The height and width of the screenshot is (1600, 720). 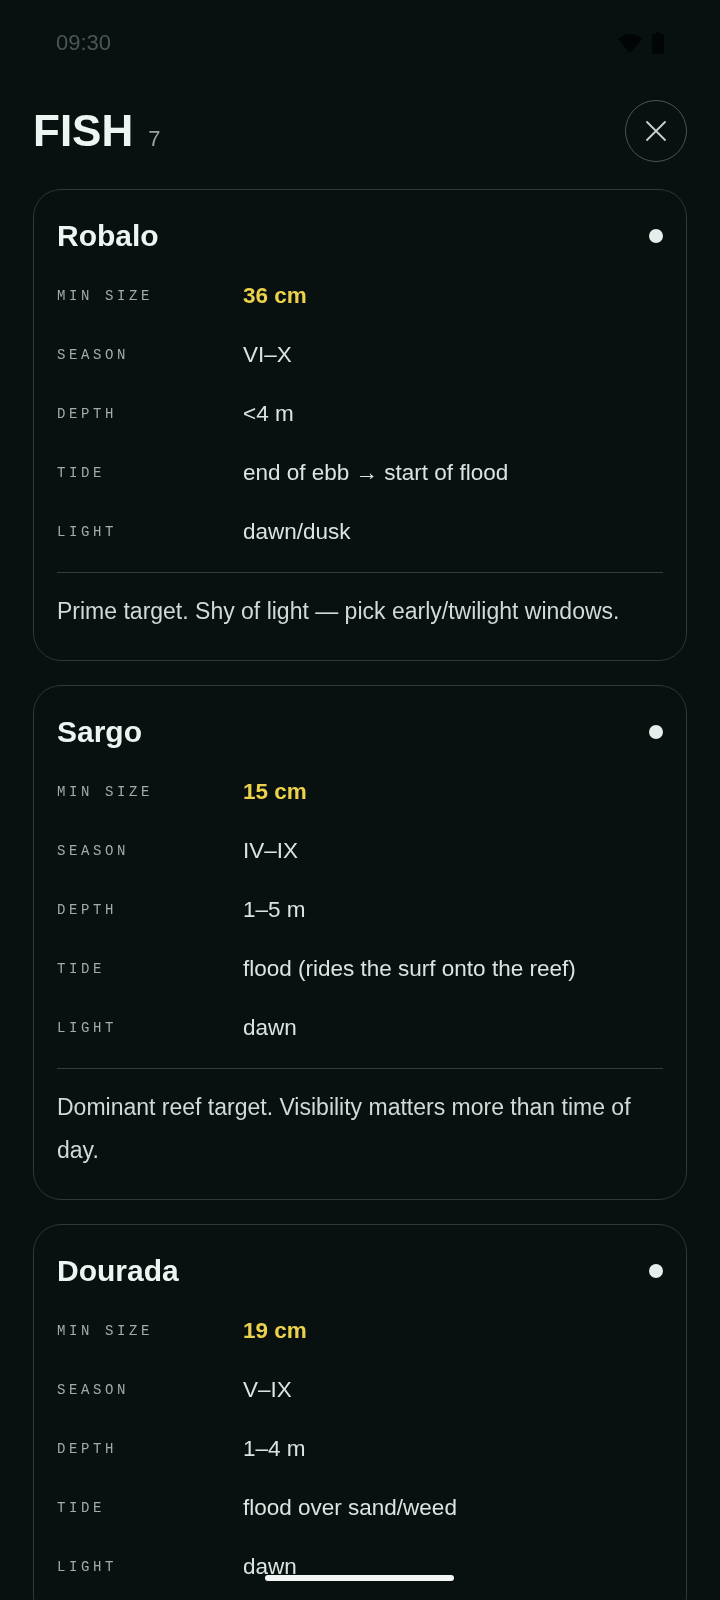 What do you see at coordinates (268, 413) in the screenshot?
I see `field-value: <4 m` at bounding box center [268, 413].